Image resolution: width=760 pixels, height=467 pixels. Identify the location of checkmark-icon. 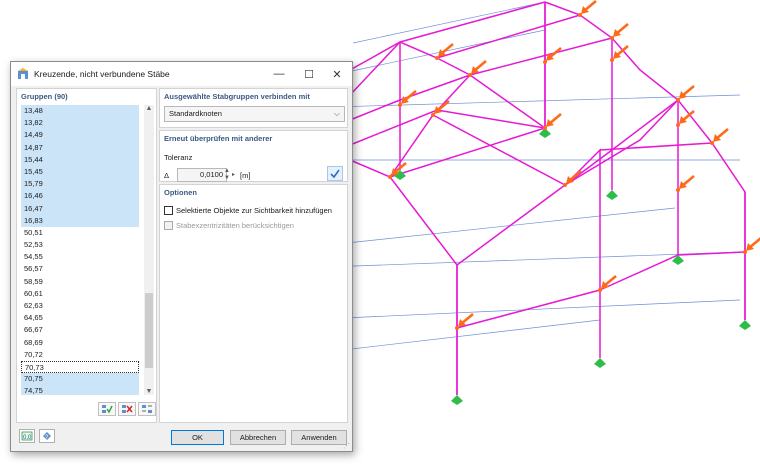
(335, 174).